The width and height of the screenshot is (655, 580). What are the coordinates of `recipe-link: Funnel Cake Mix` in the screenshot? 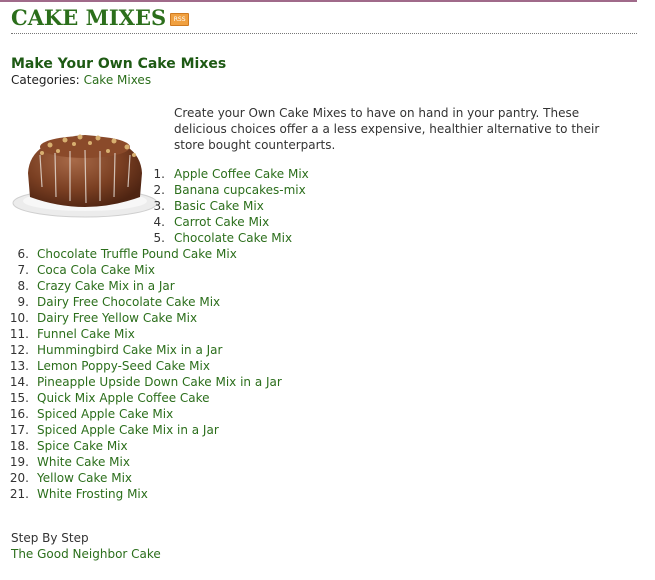 It's located at (86, 334).